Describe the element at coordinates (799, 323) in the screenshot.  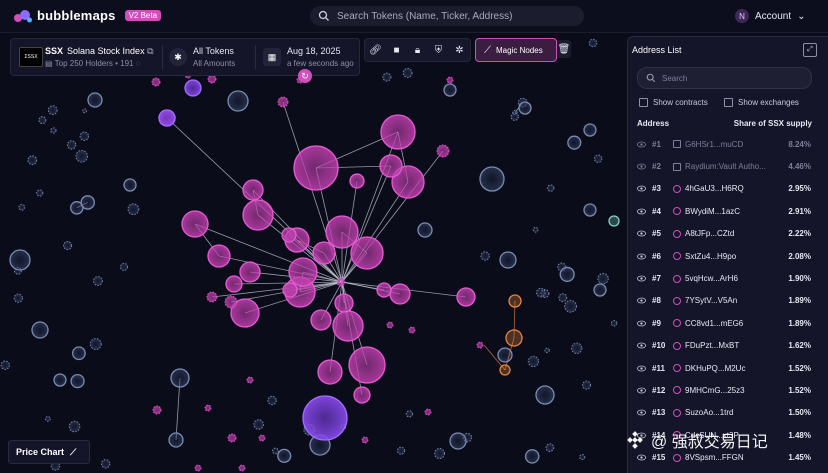
I see `supply-share: 1.89%` at that location.